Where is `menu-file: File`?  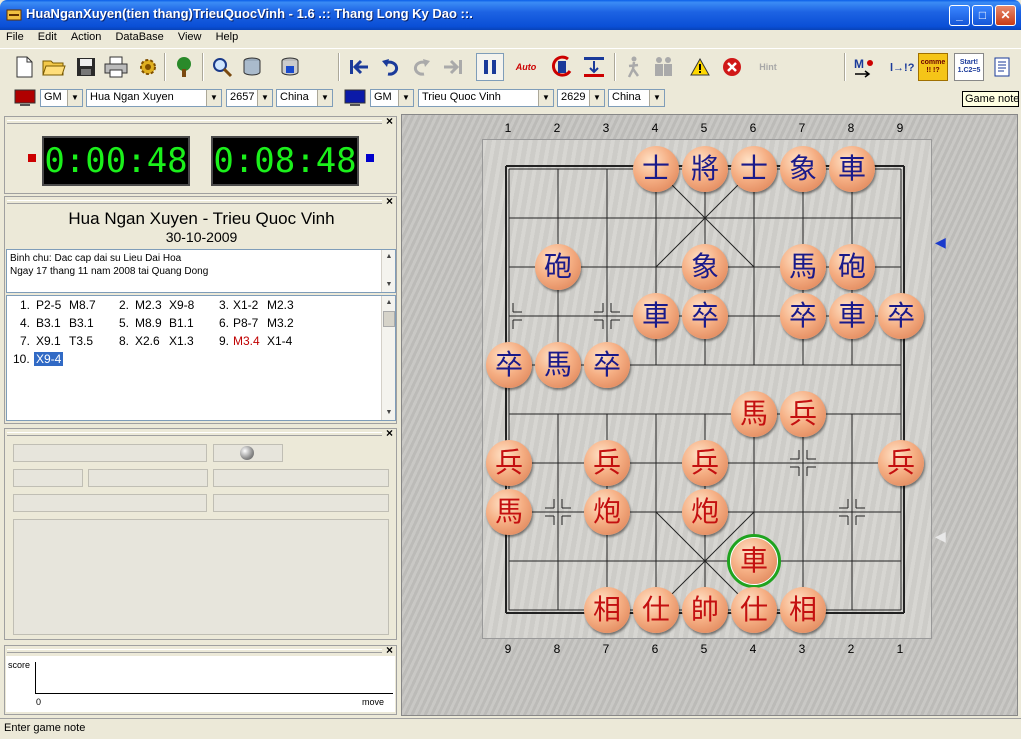
menu-file: File is located at coordinates (14, 36).